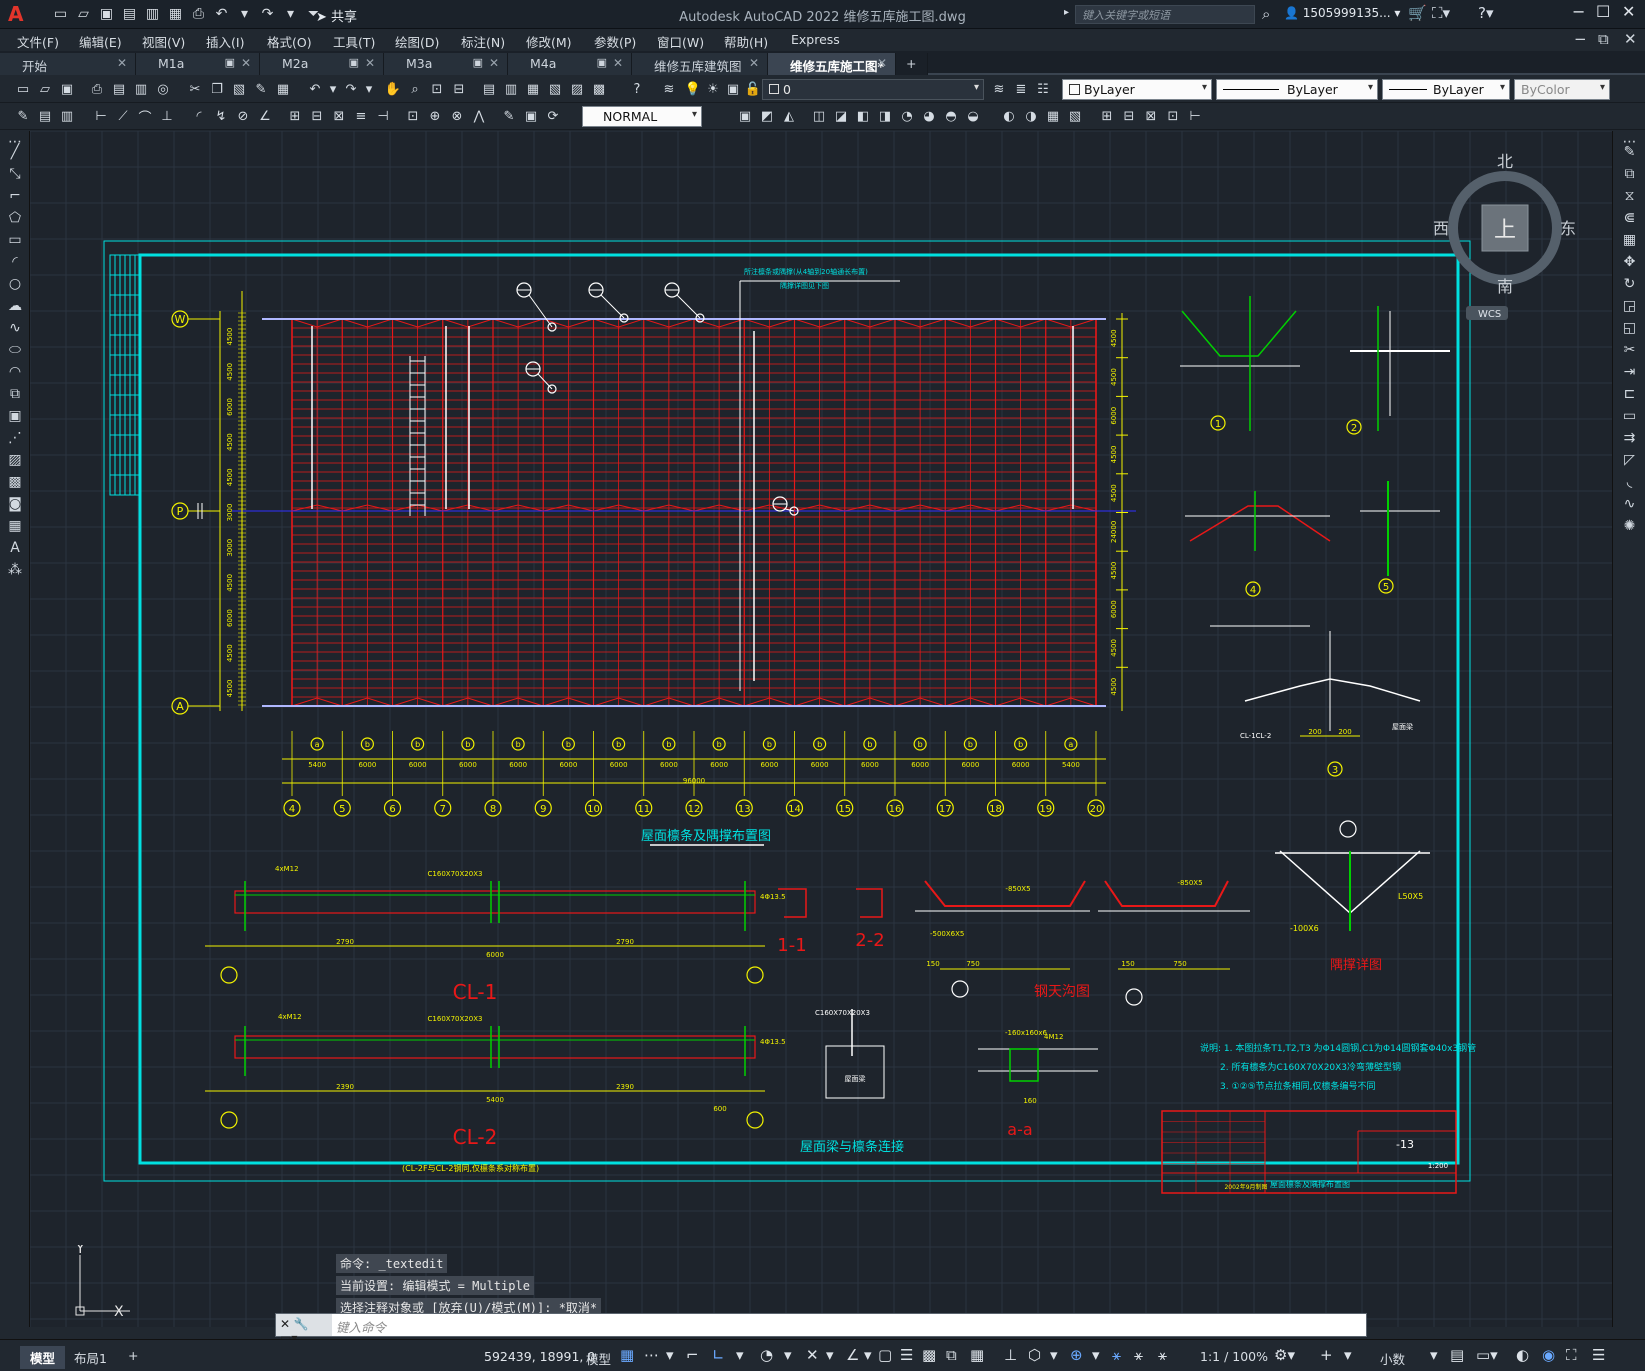 The image size is (1645, 1371). What do you see at coordinates (393, 89) in the screenshot?
I see `pan-icon: ✋` at bounding box center [393, 89].